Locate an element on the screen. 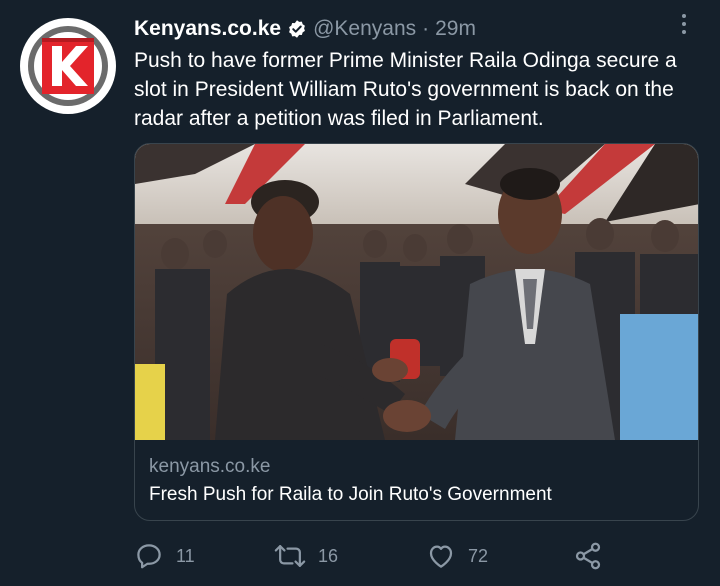 This screenshot has height=586, width=720. timestamp: 29m is located at coordinates (455, 29).